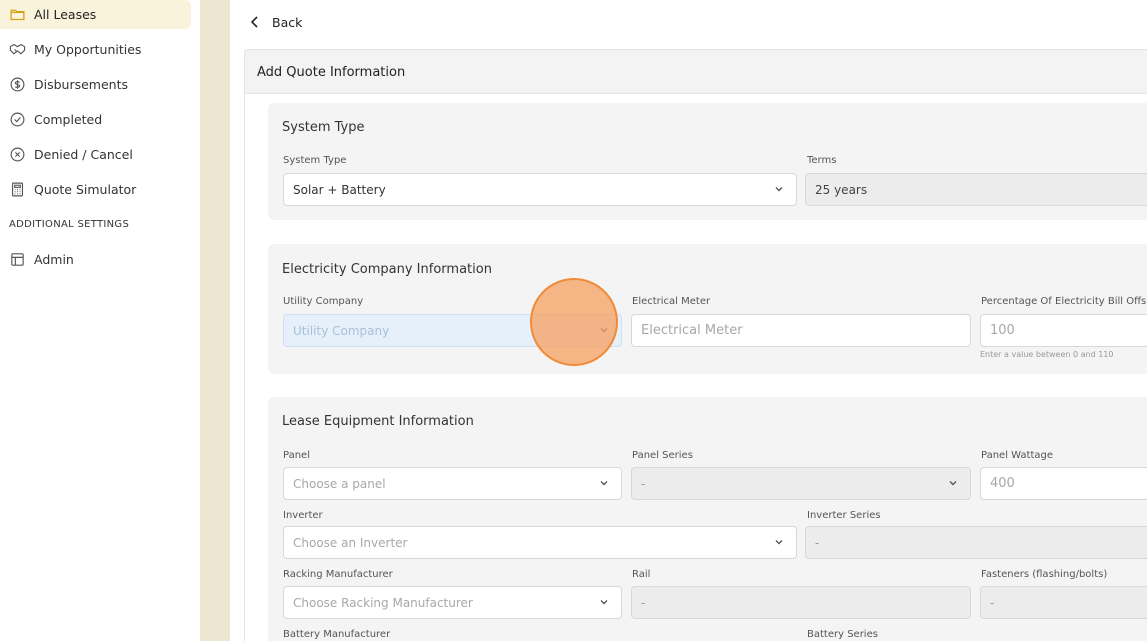  What do you see at coordinates (1047, 354) in the screenshot?
I see `percentage-hint: Enter a value between 0 and 110` at bounding box center [1047, 354].